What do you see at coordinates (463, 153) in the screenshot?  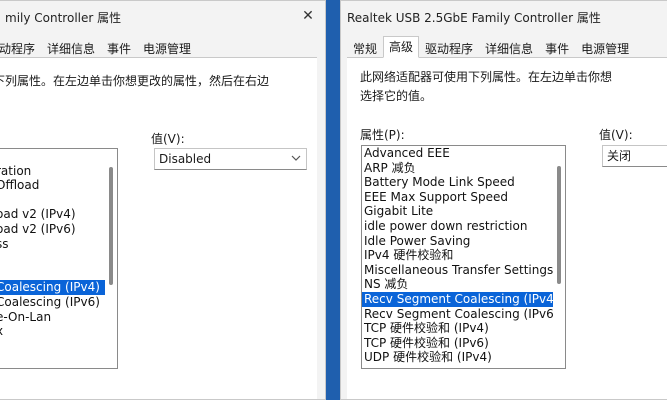 I see `right-property-item: Advanced EEE` at bounding box center [463, 153].